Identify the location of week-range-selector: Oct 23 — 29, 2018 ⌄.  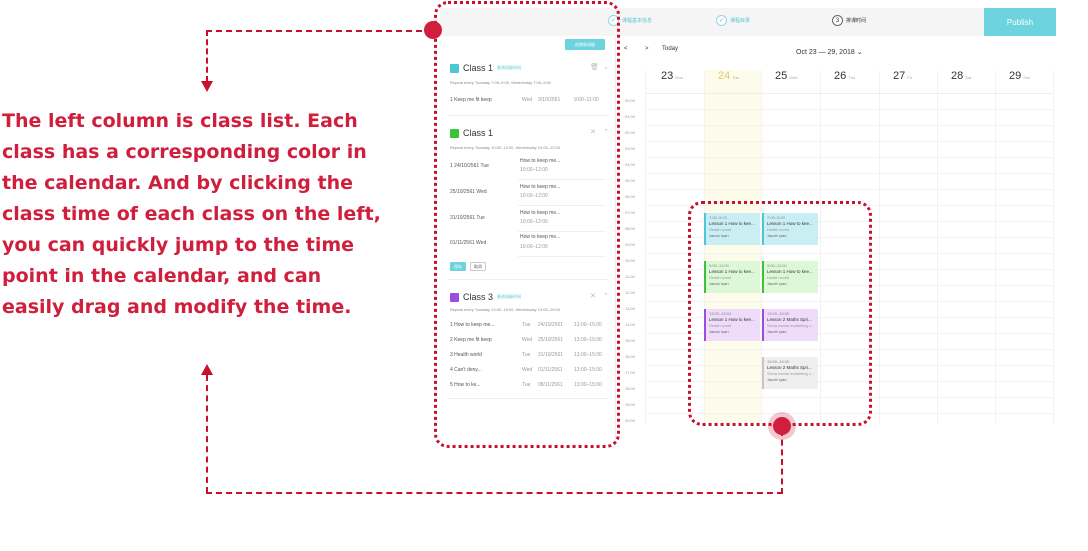
(829, 52).